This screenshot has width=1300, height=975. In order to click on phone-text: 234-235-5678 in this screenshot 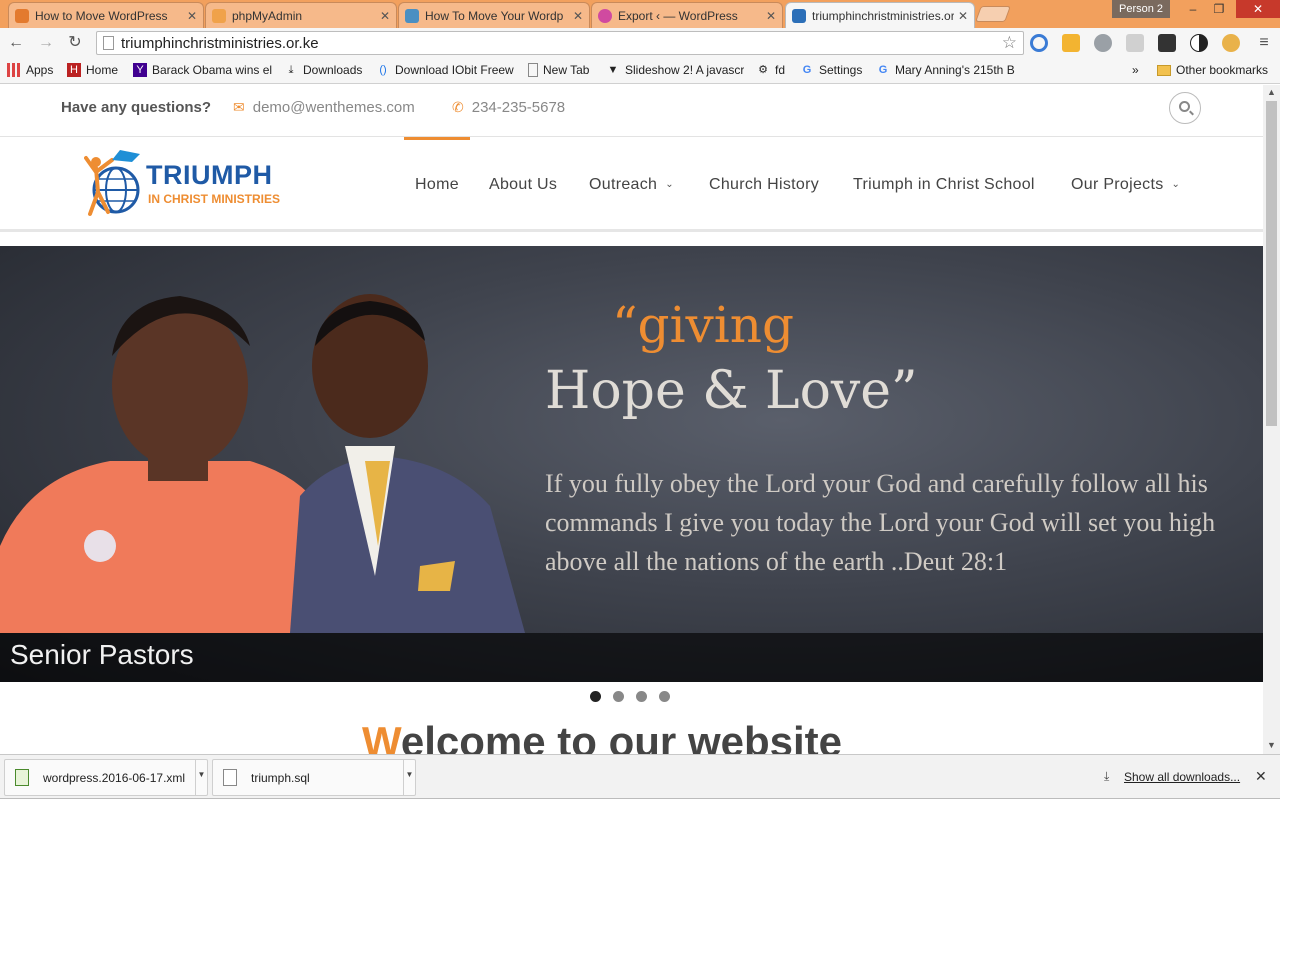, I will do `click(518, 107)`.